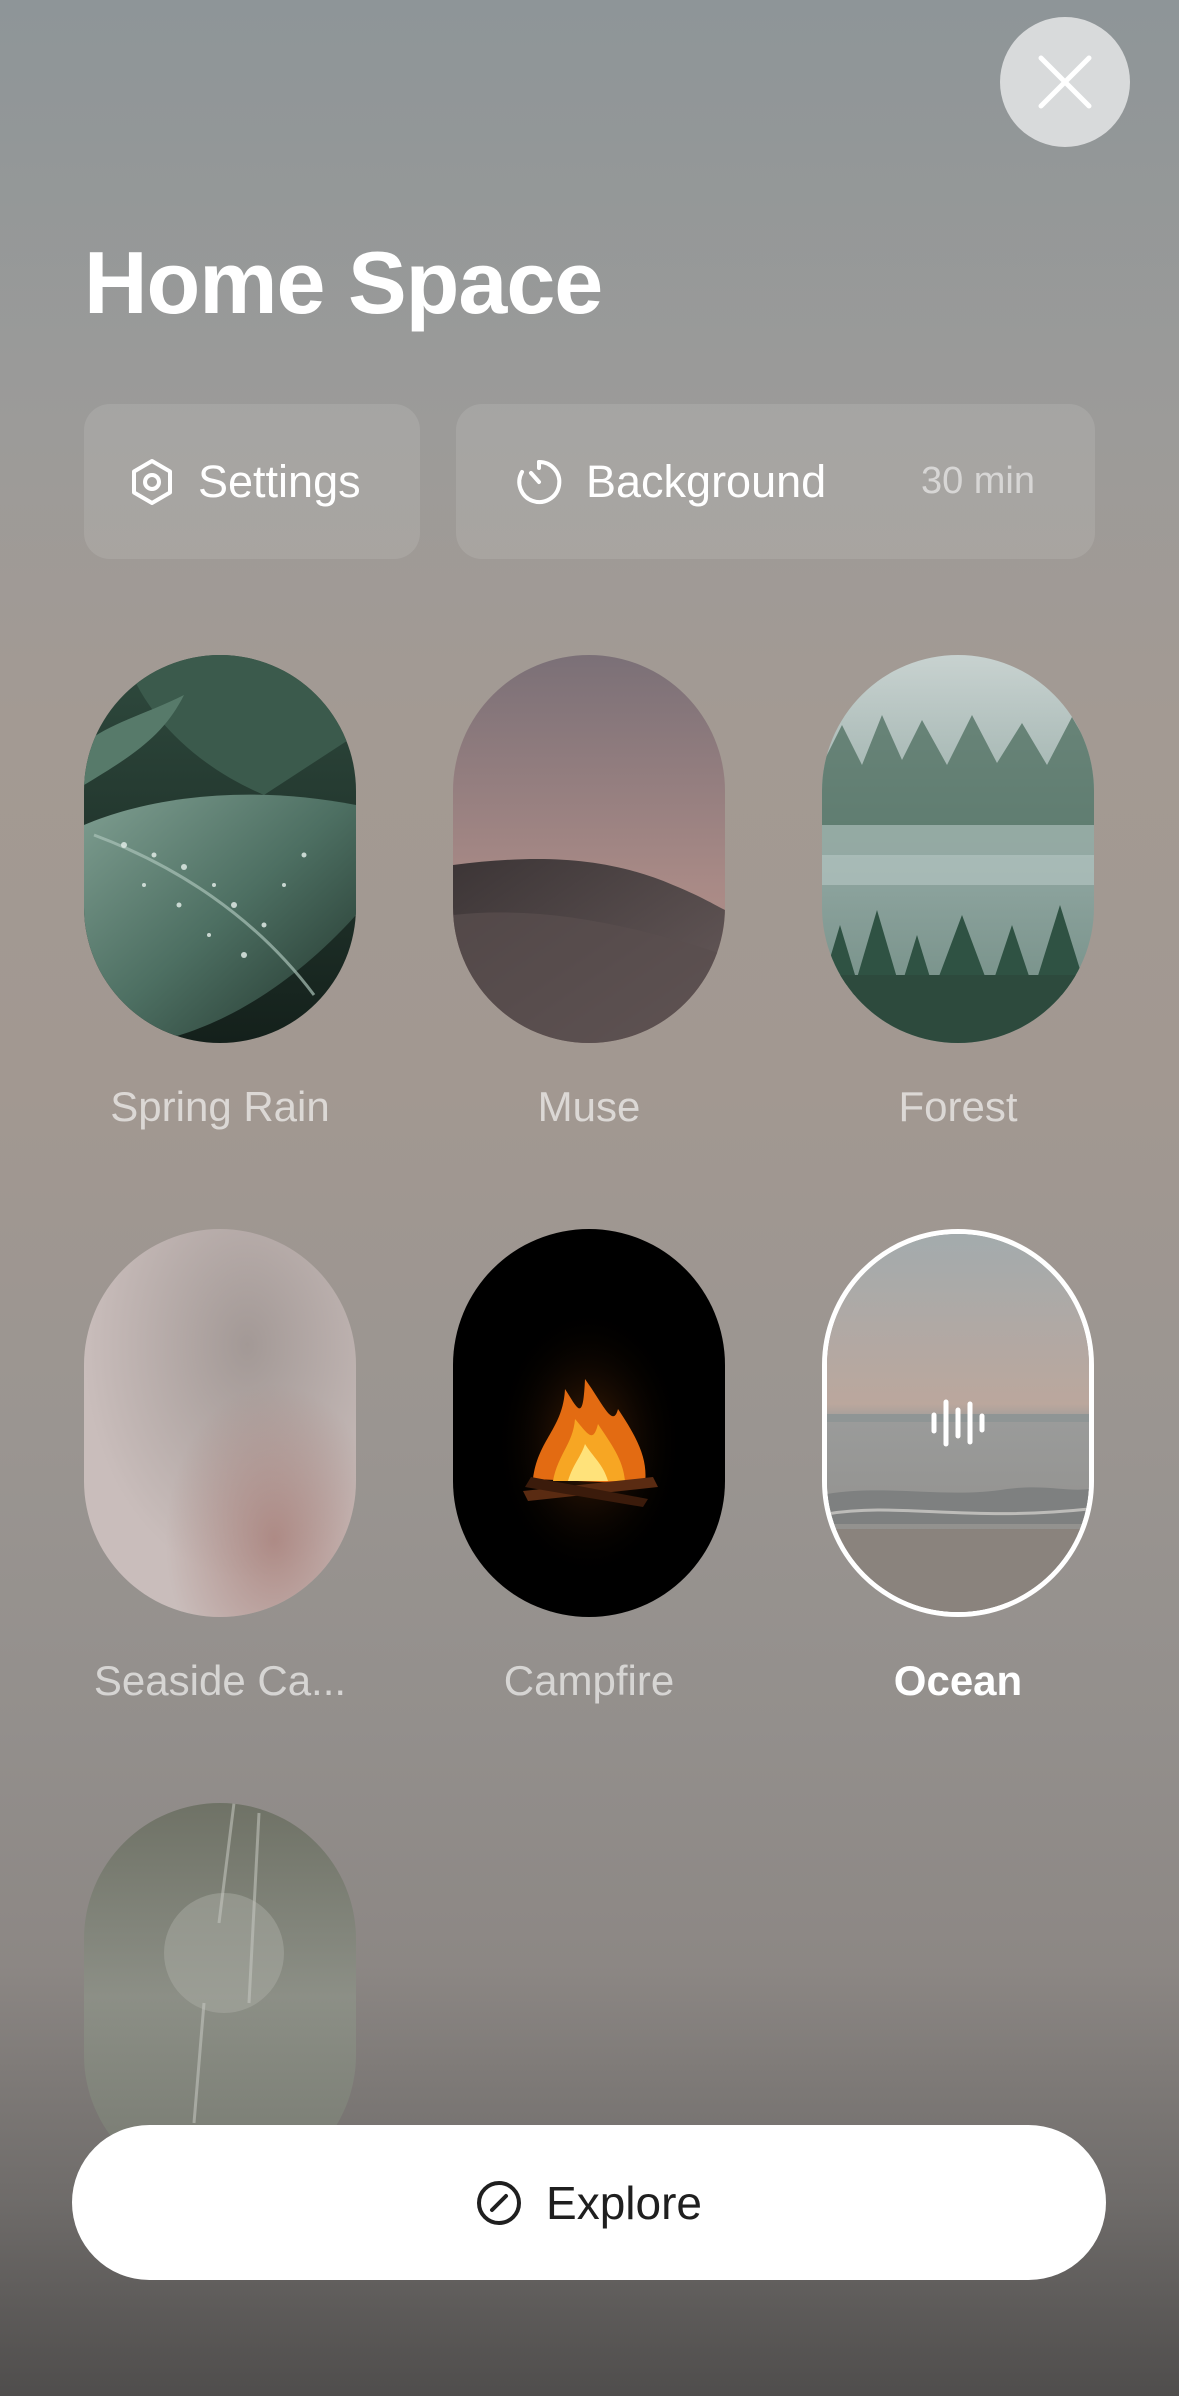 This screenshot has height=2396, width=1179. I want to click on timer-icon, so click(539, 481).